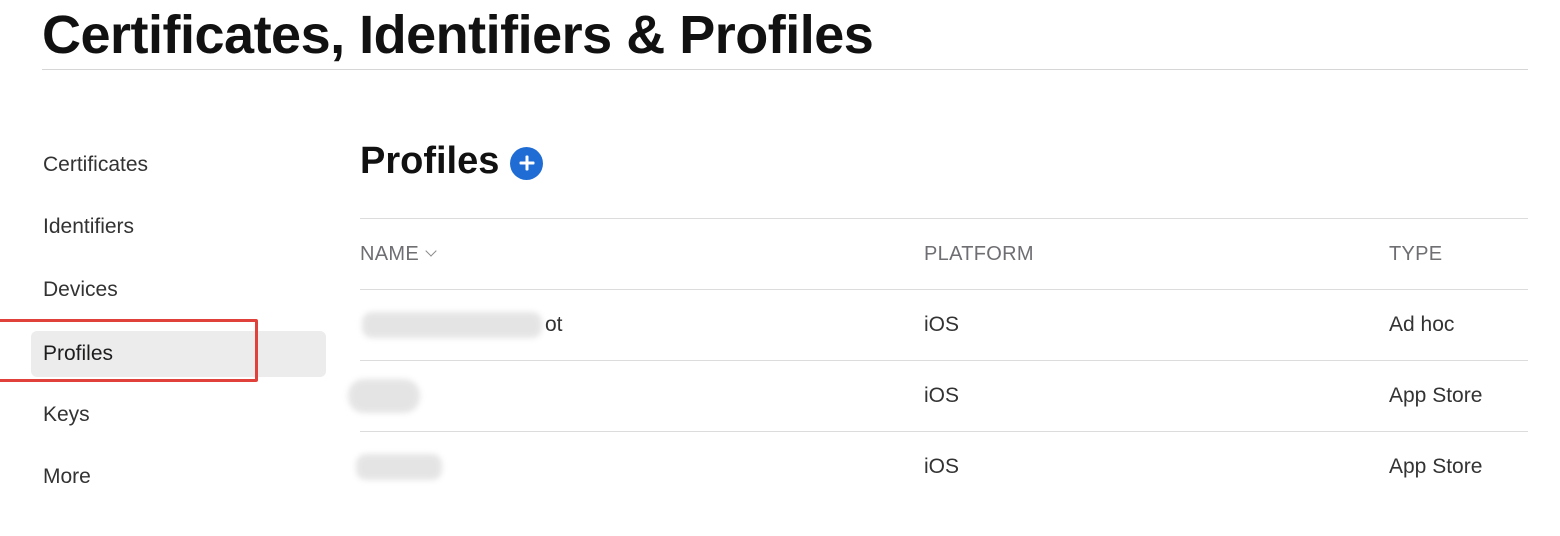 Image resolution: width=1560 pixels, height=536 pixels. I want to click on plus-circle-icon, so click(527, 163).